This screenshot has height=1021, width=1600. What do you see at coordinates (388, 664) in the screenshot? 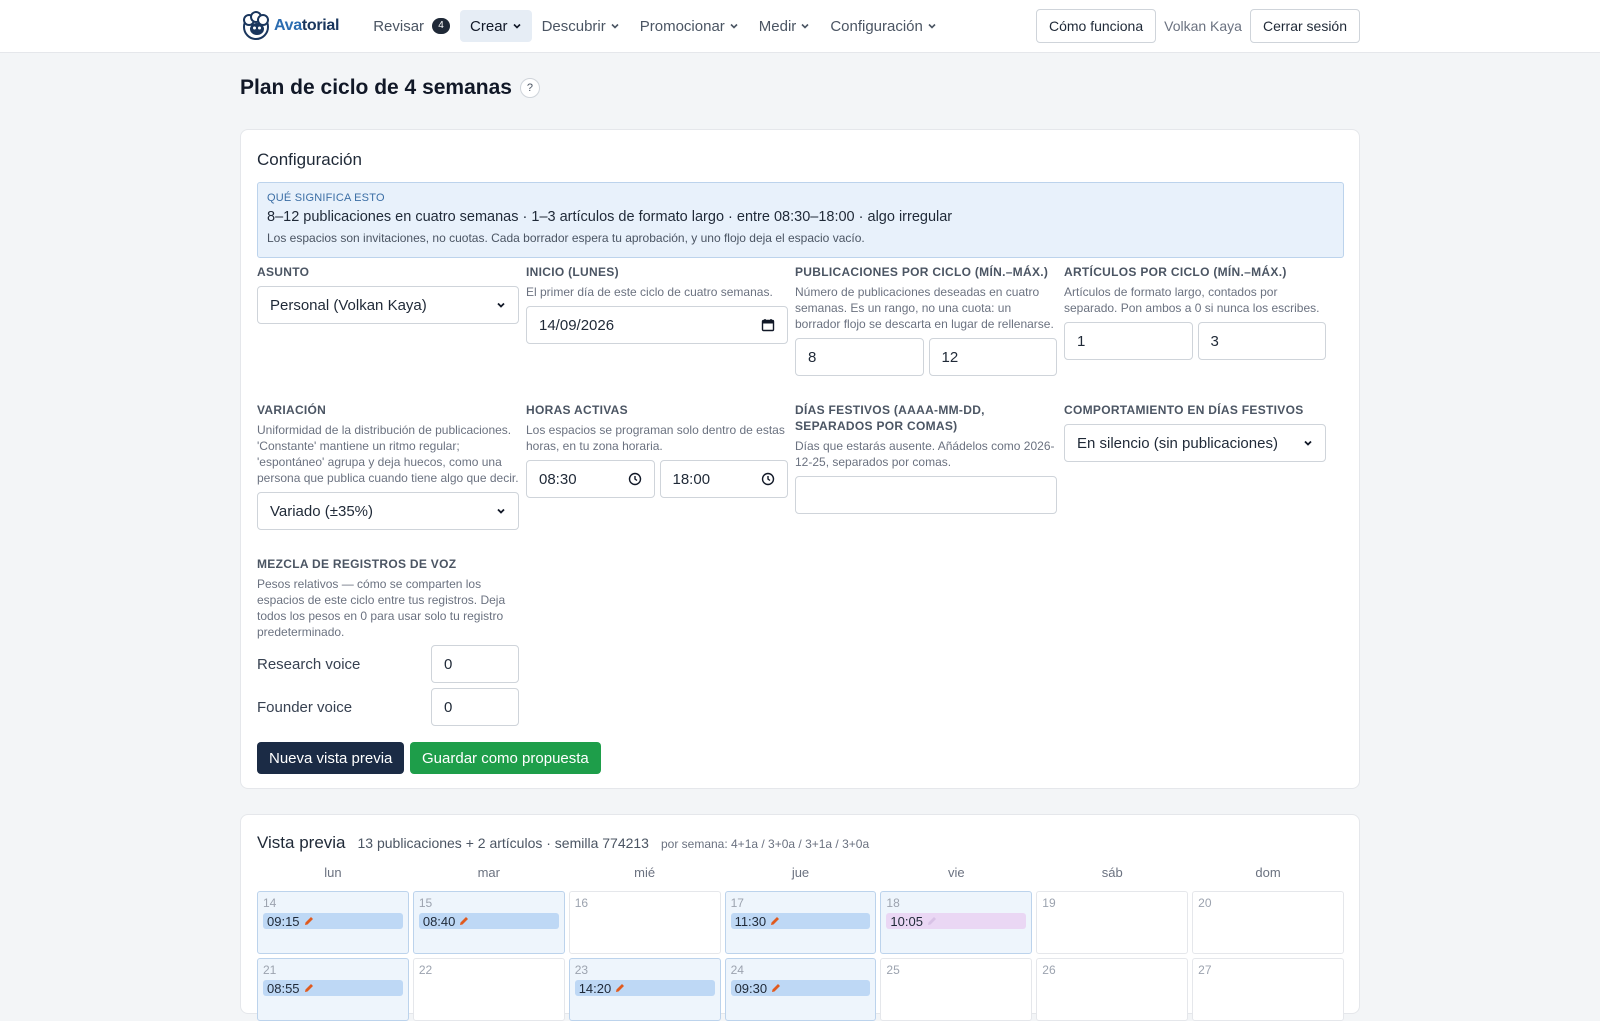
I see `voice-row: Research voice 0` at bounding box center [388, 664].